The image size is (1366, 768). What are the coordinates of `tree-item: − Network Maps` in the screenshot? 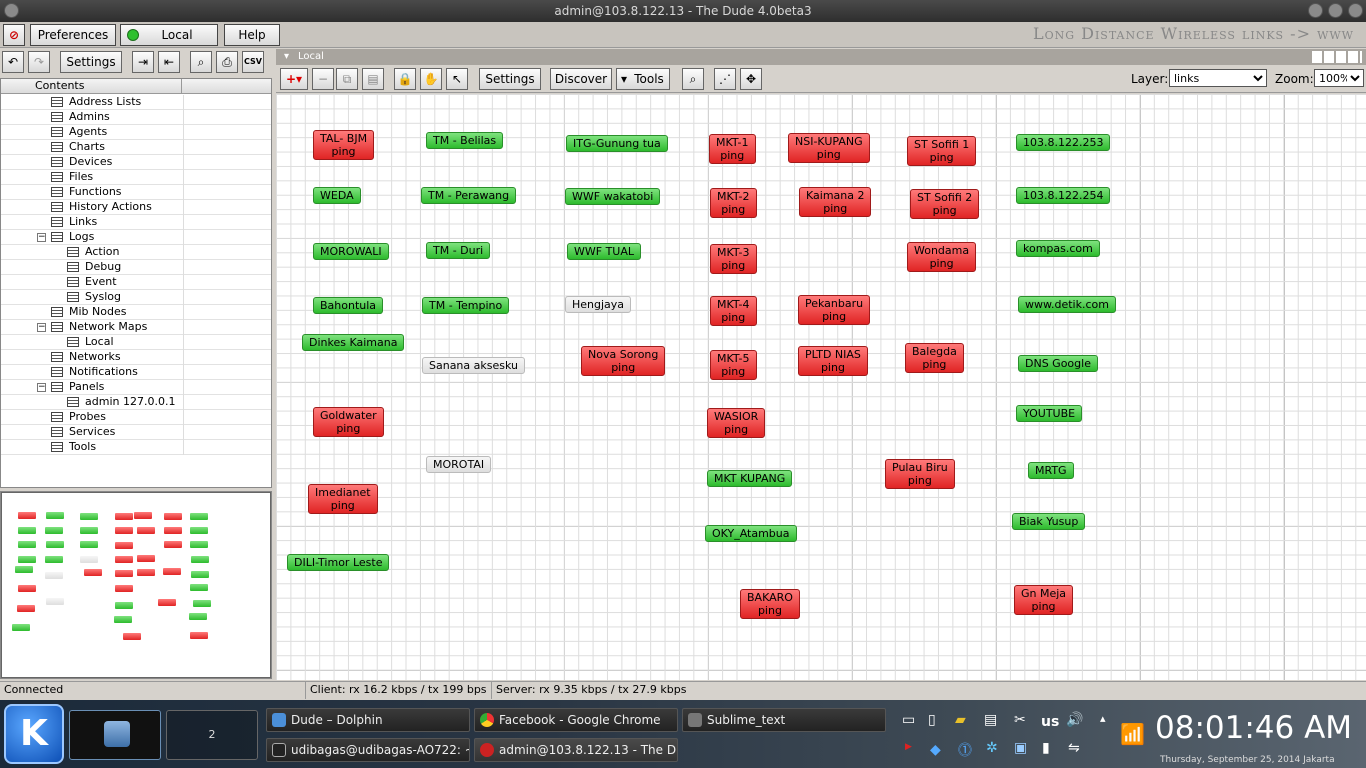 It's located at (136, 327).